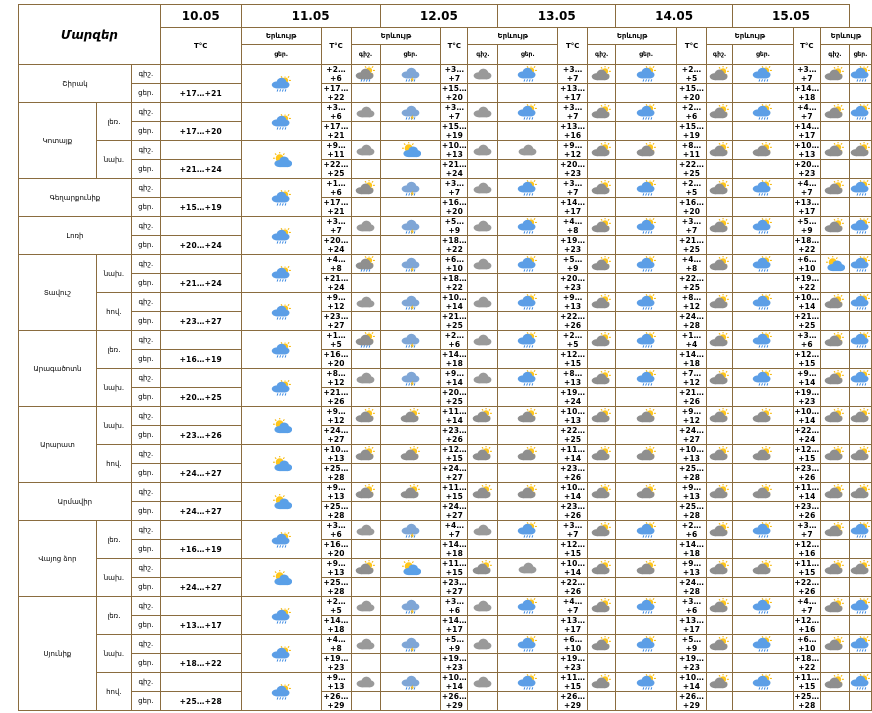 This screenshot has height=713, width=872. I want to click on temperature-cell: +4…+7, so click(806, 606).